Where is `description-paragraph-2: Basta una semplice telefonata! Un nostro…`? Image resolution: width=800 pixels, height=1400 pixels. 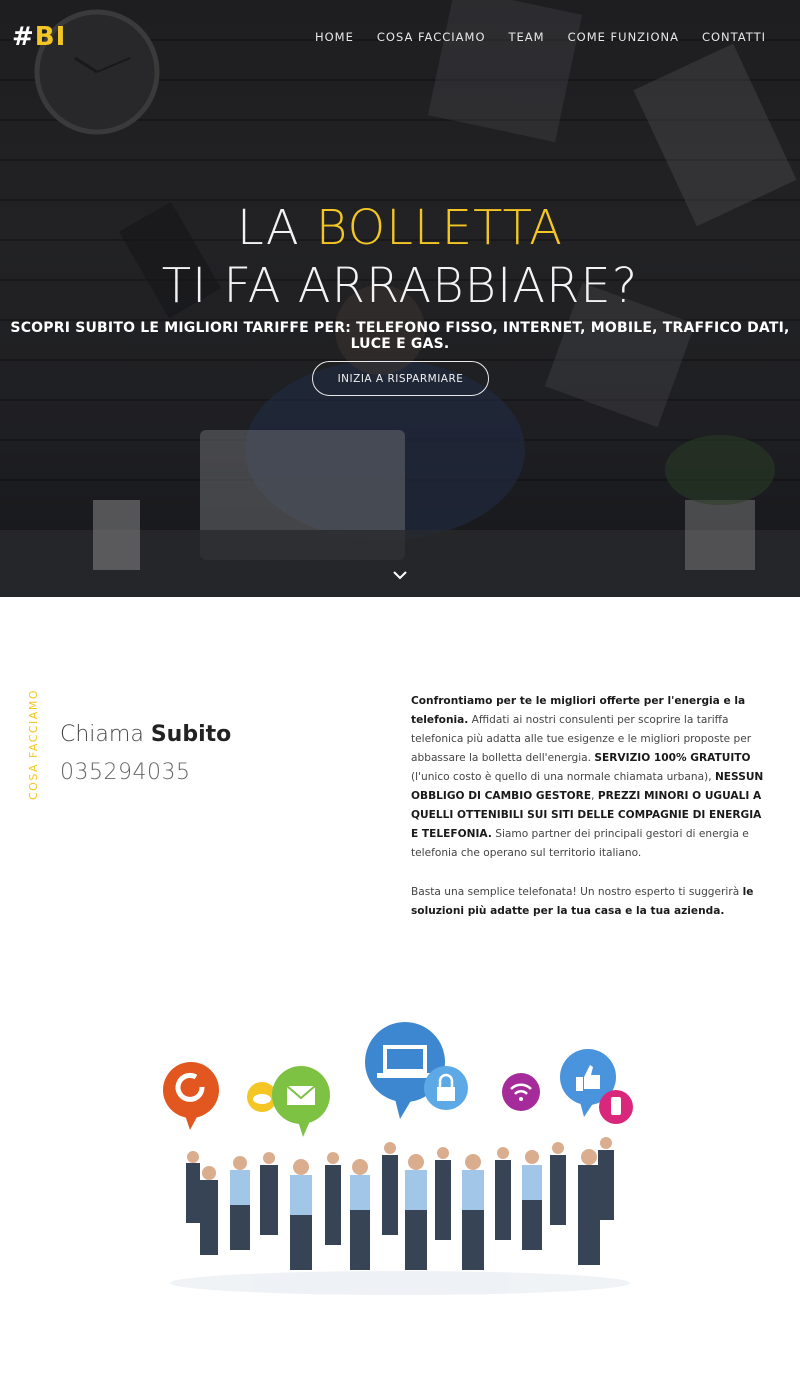 description-paragraph-2: Basta una semplice telefonata! Un nostro… is located at coordinates (588, 902).